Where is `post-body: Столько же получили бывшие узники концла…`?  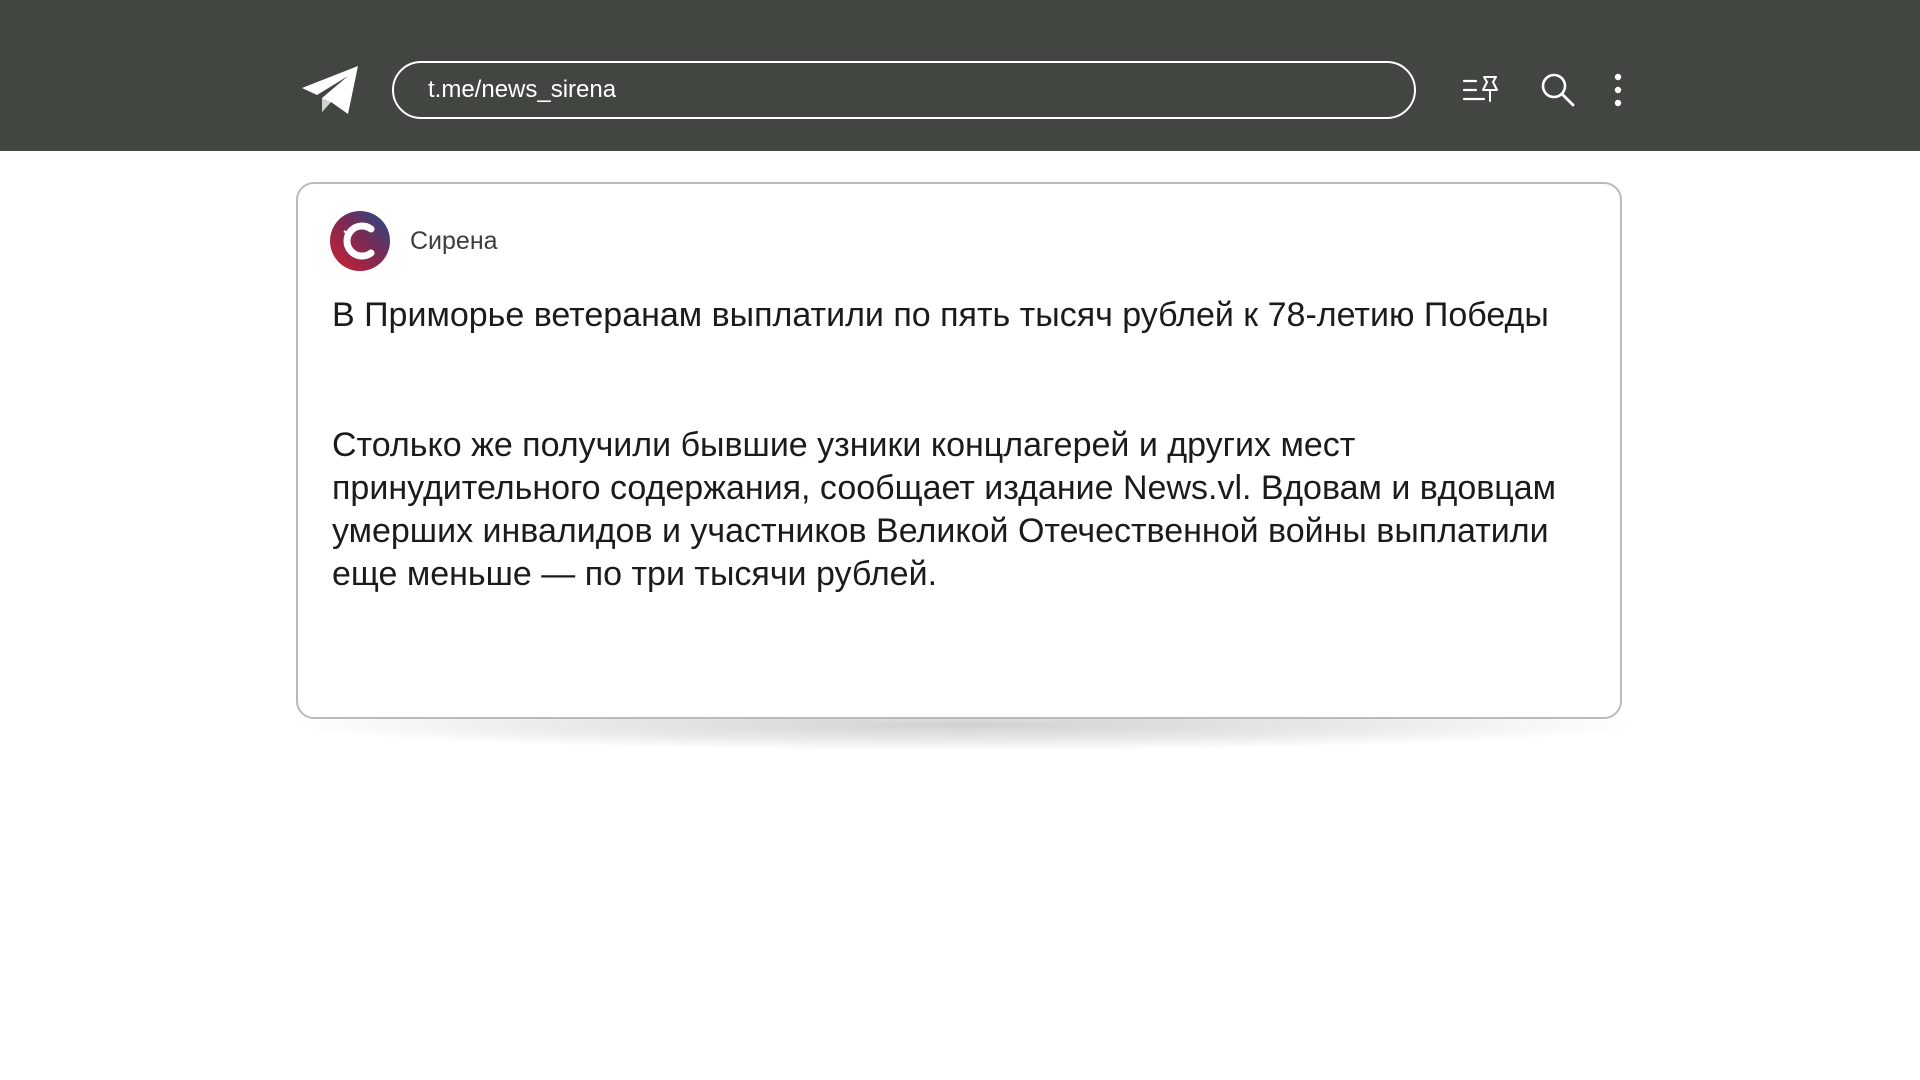 post-body: Столько же получили бывшие узники концла… is located at coordinates (944, 509).